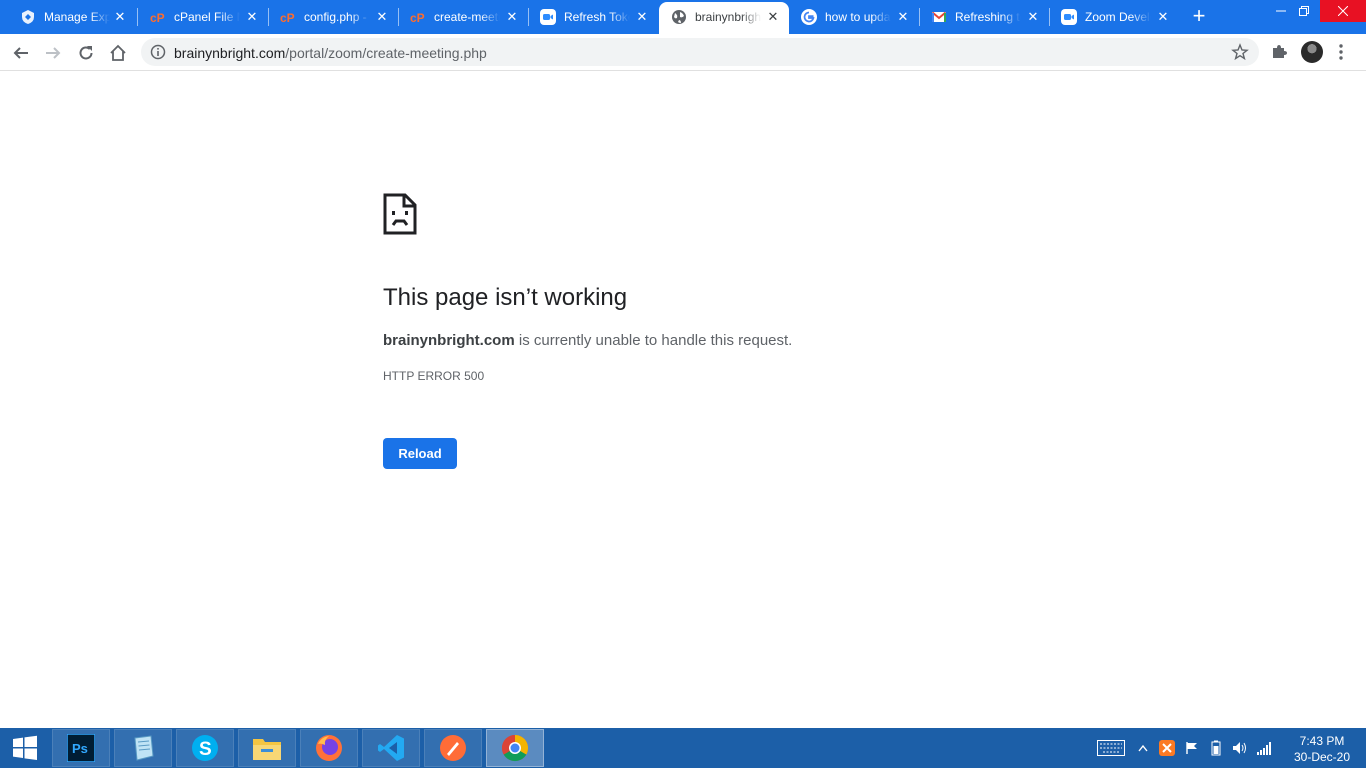 This screenshot has width=1366, height=768. I want to click on error-host: brainynbright.com, so click(449, 340).